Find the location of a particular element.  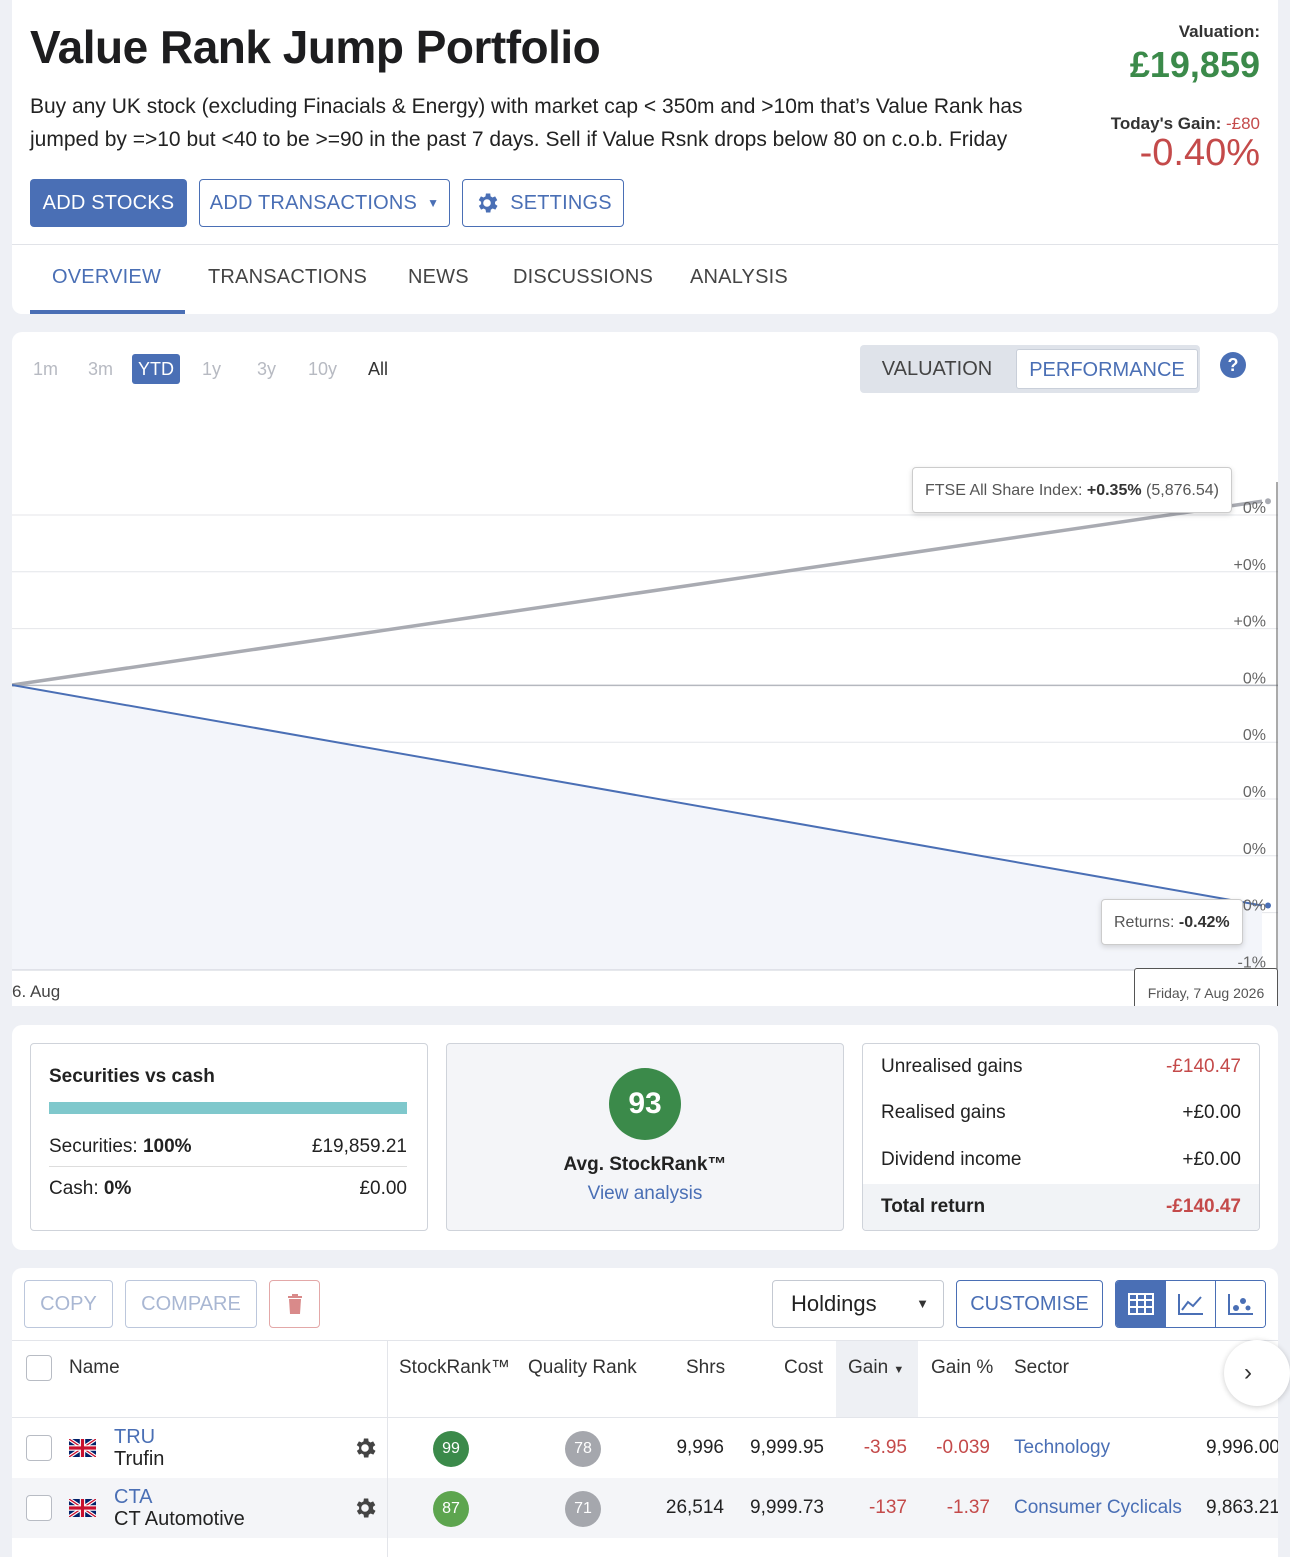

stock-ticker-link: TRU is located at coordinates (134, 1437).